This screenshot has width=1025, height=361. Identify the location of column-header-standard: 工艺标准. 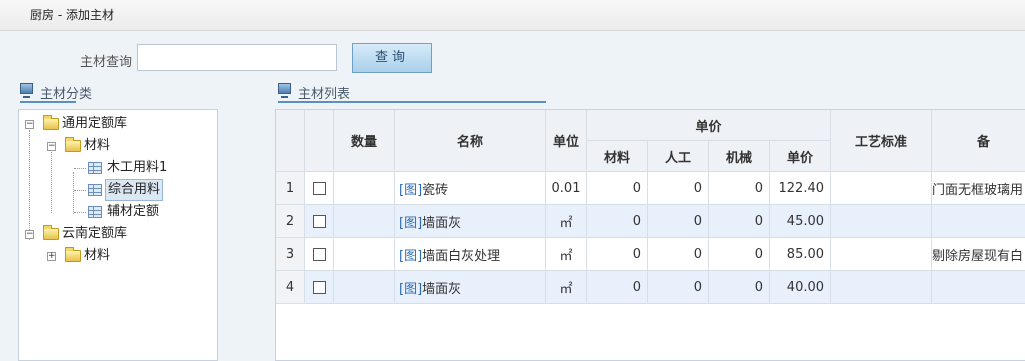
(881, 141).